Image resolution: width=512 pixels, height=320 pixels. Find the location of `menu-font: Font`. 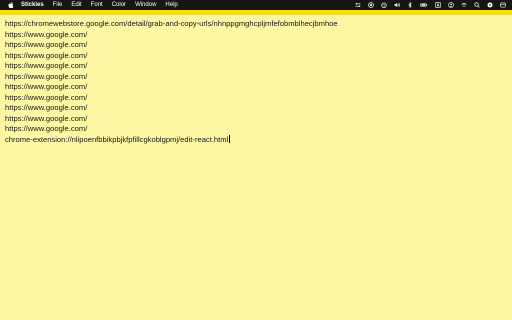

menu-font: Font is located at coordinates (97, 5).